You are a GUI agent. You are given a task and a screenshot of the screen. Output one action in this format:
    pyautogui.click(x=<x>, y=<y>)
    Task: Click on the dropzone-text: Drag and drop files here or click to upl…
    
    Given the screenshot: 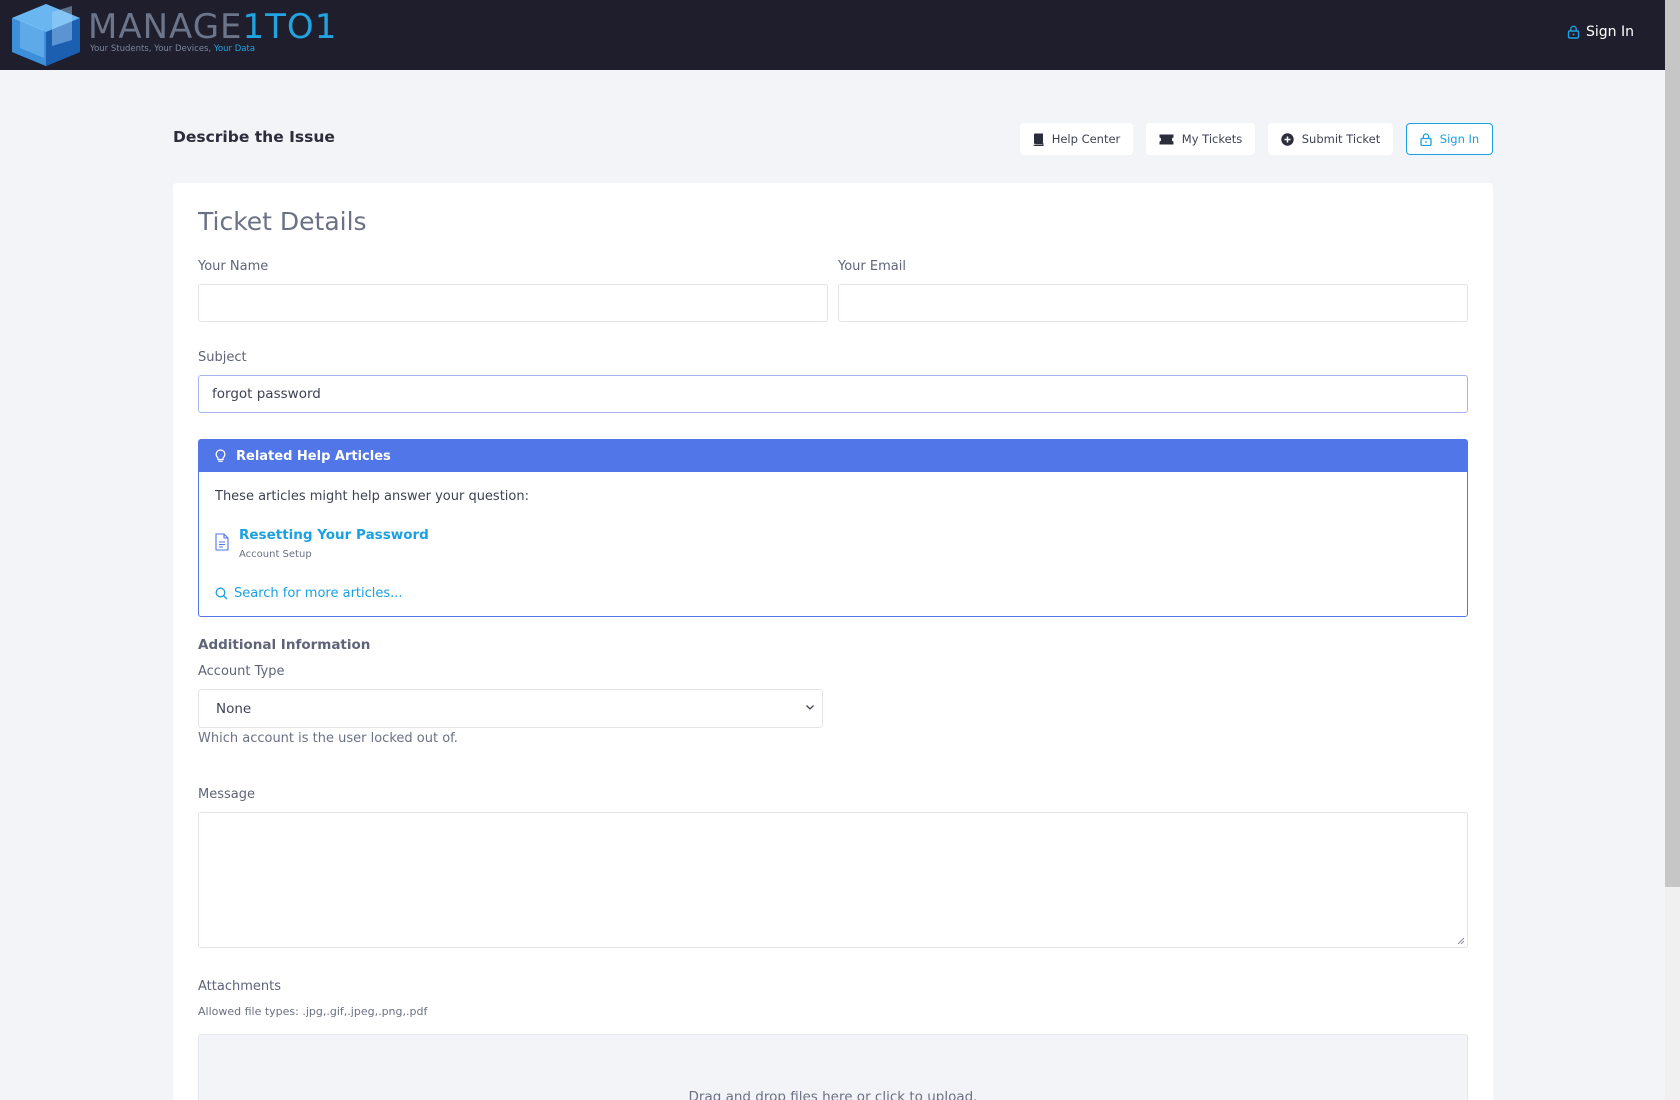 What is the action you would take?
    pyautogui.click(x=833, y=1094)
    